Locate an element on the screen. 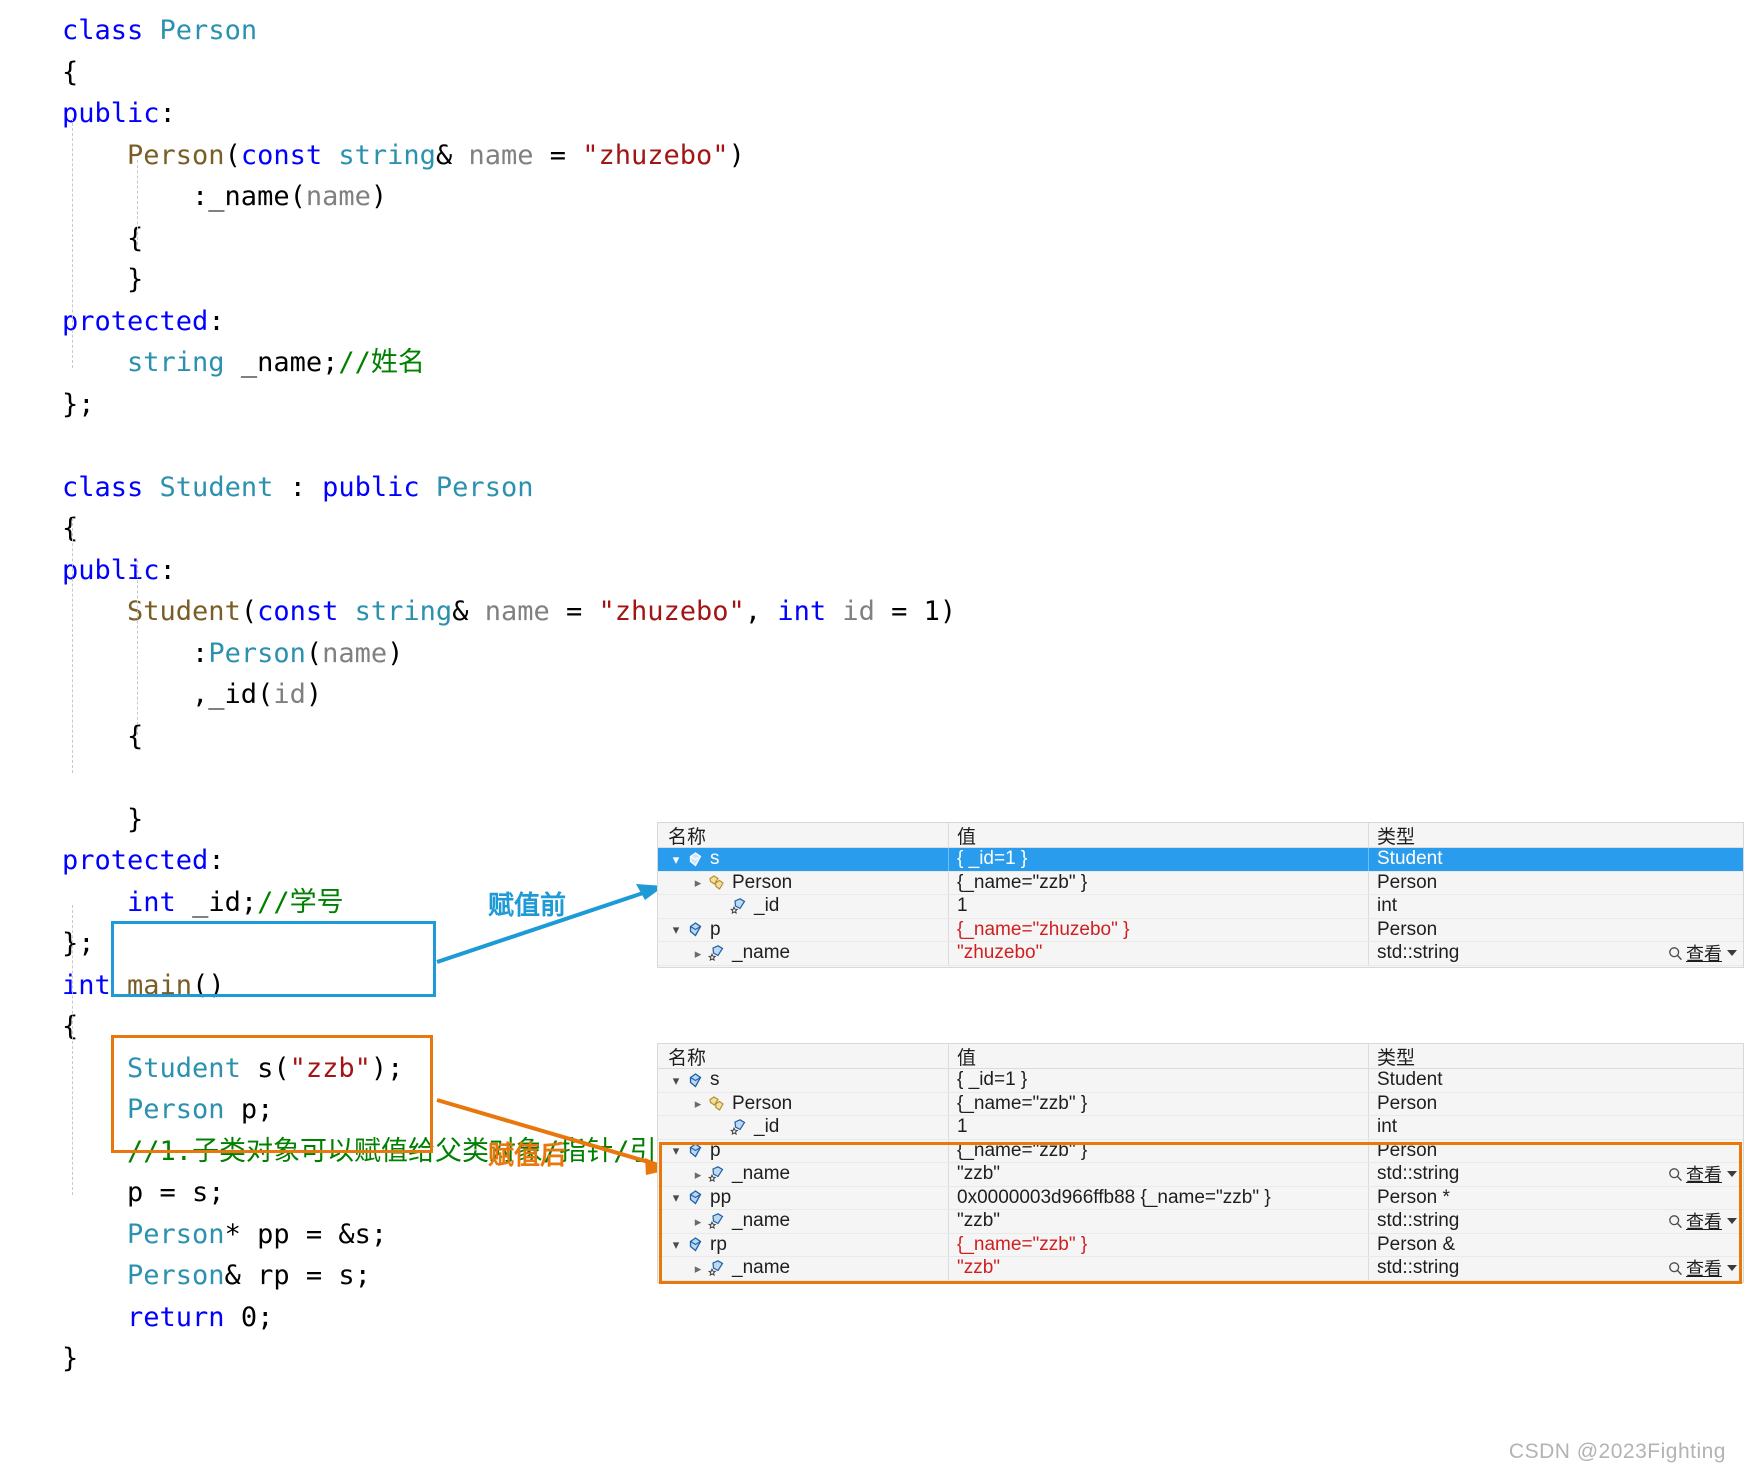 The image size is (1746, 1476). watch-variable-value: {_name="zzb" } is located at coordinates (1022, 1244).